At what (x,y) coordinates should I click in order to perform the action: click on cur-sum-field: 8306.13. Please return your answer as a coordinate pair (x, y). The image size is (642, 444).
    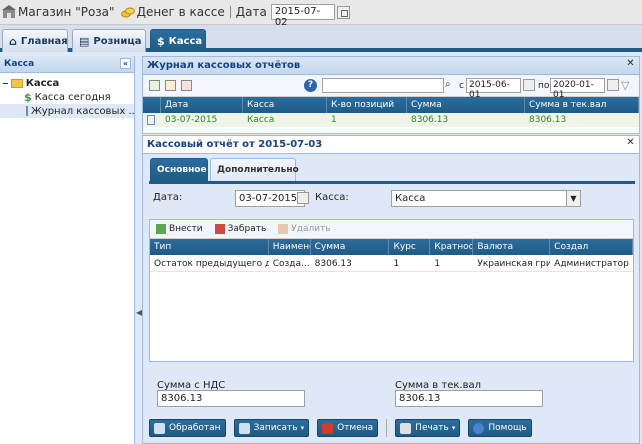
    Looking at the image, I should click on (469, 398).